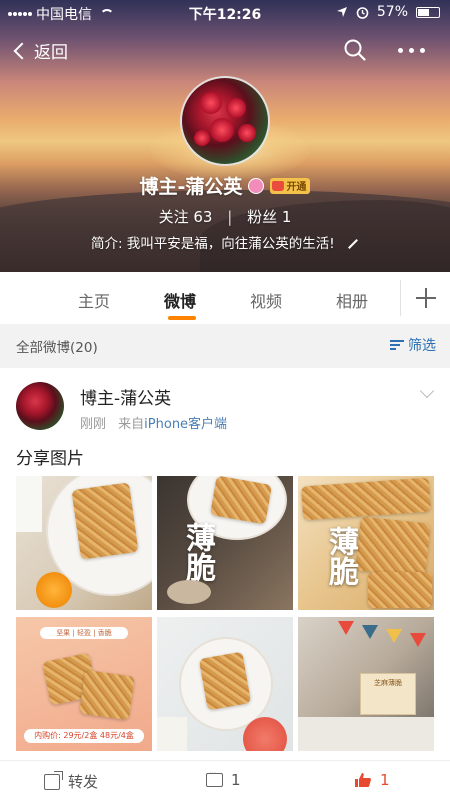 The height and width of the screenshot is (800, 450). What do you see at coordinates (189, 592) in the screenshot?
I see `coffee-cup` at bounding box center [189, 592].